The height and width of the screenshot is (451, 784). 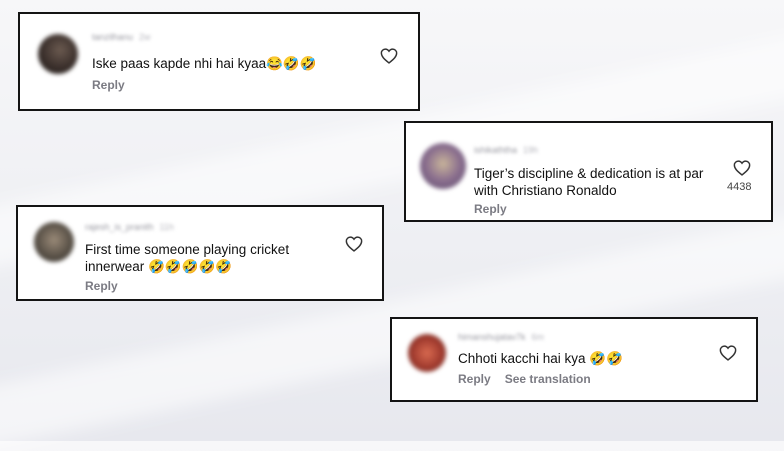 I want to click on username: rajesh_is_pranith, so click(x=119, y=227).